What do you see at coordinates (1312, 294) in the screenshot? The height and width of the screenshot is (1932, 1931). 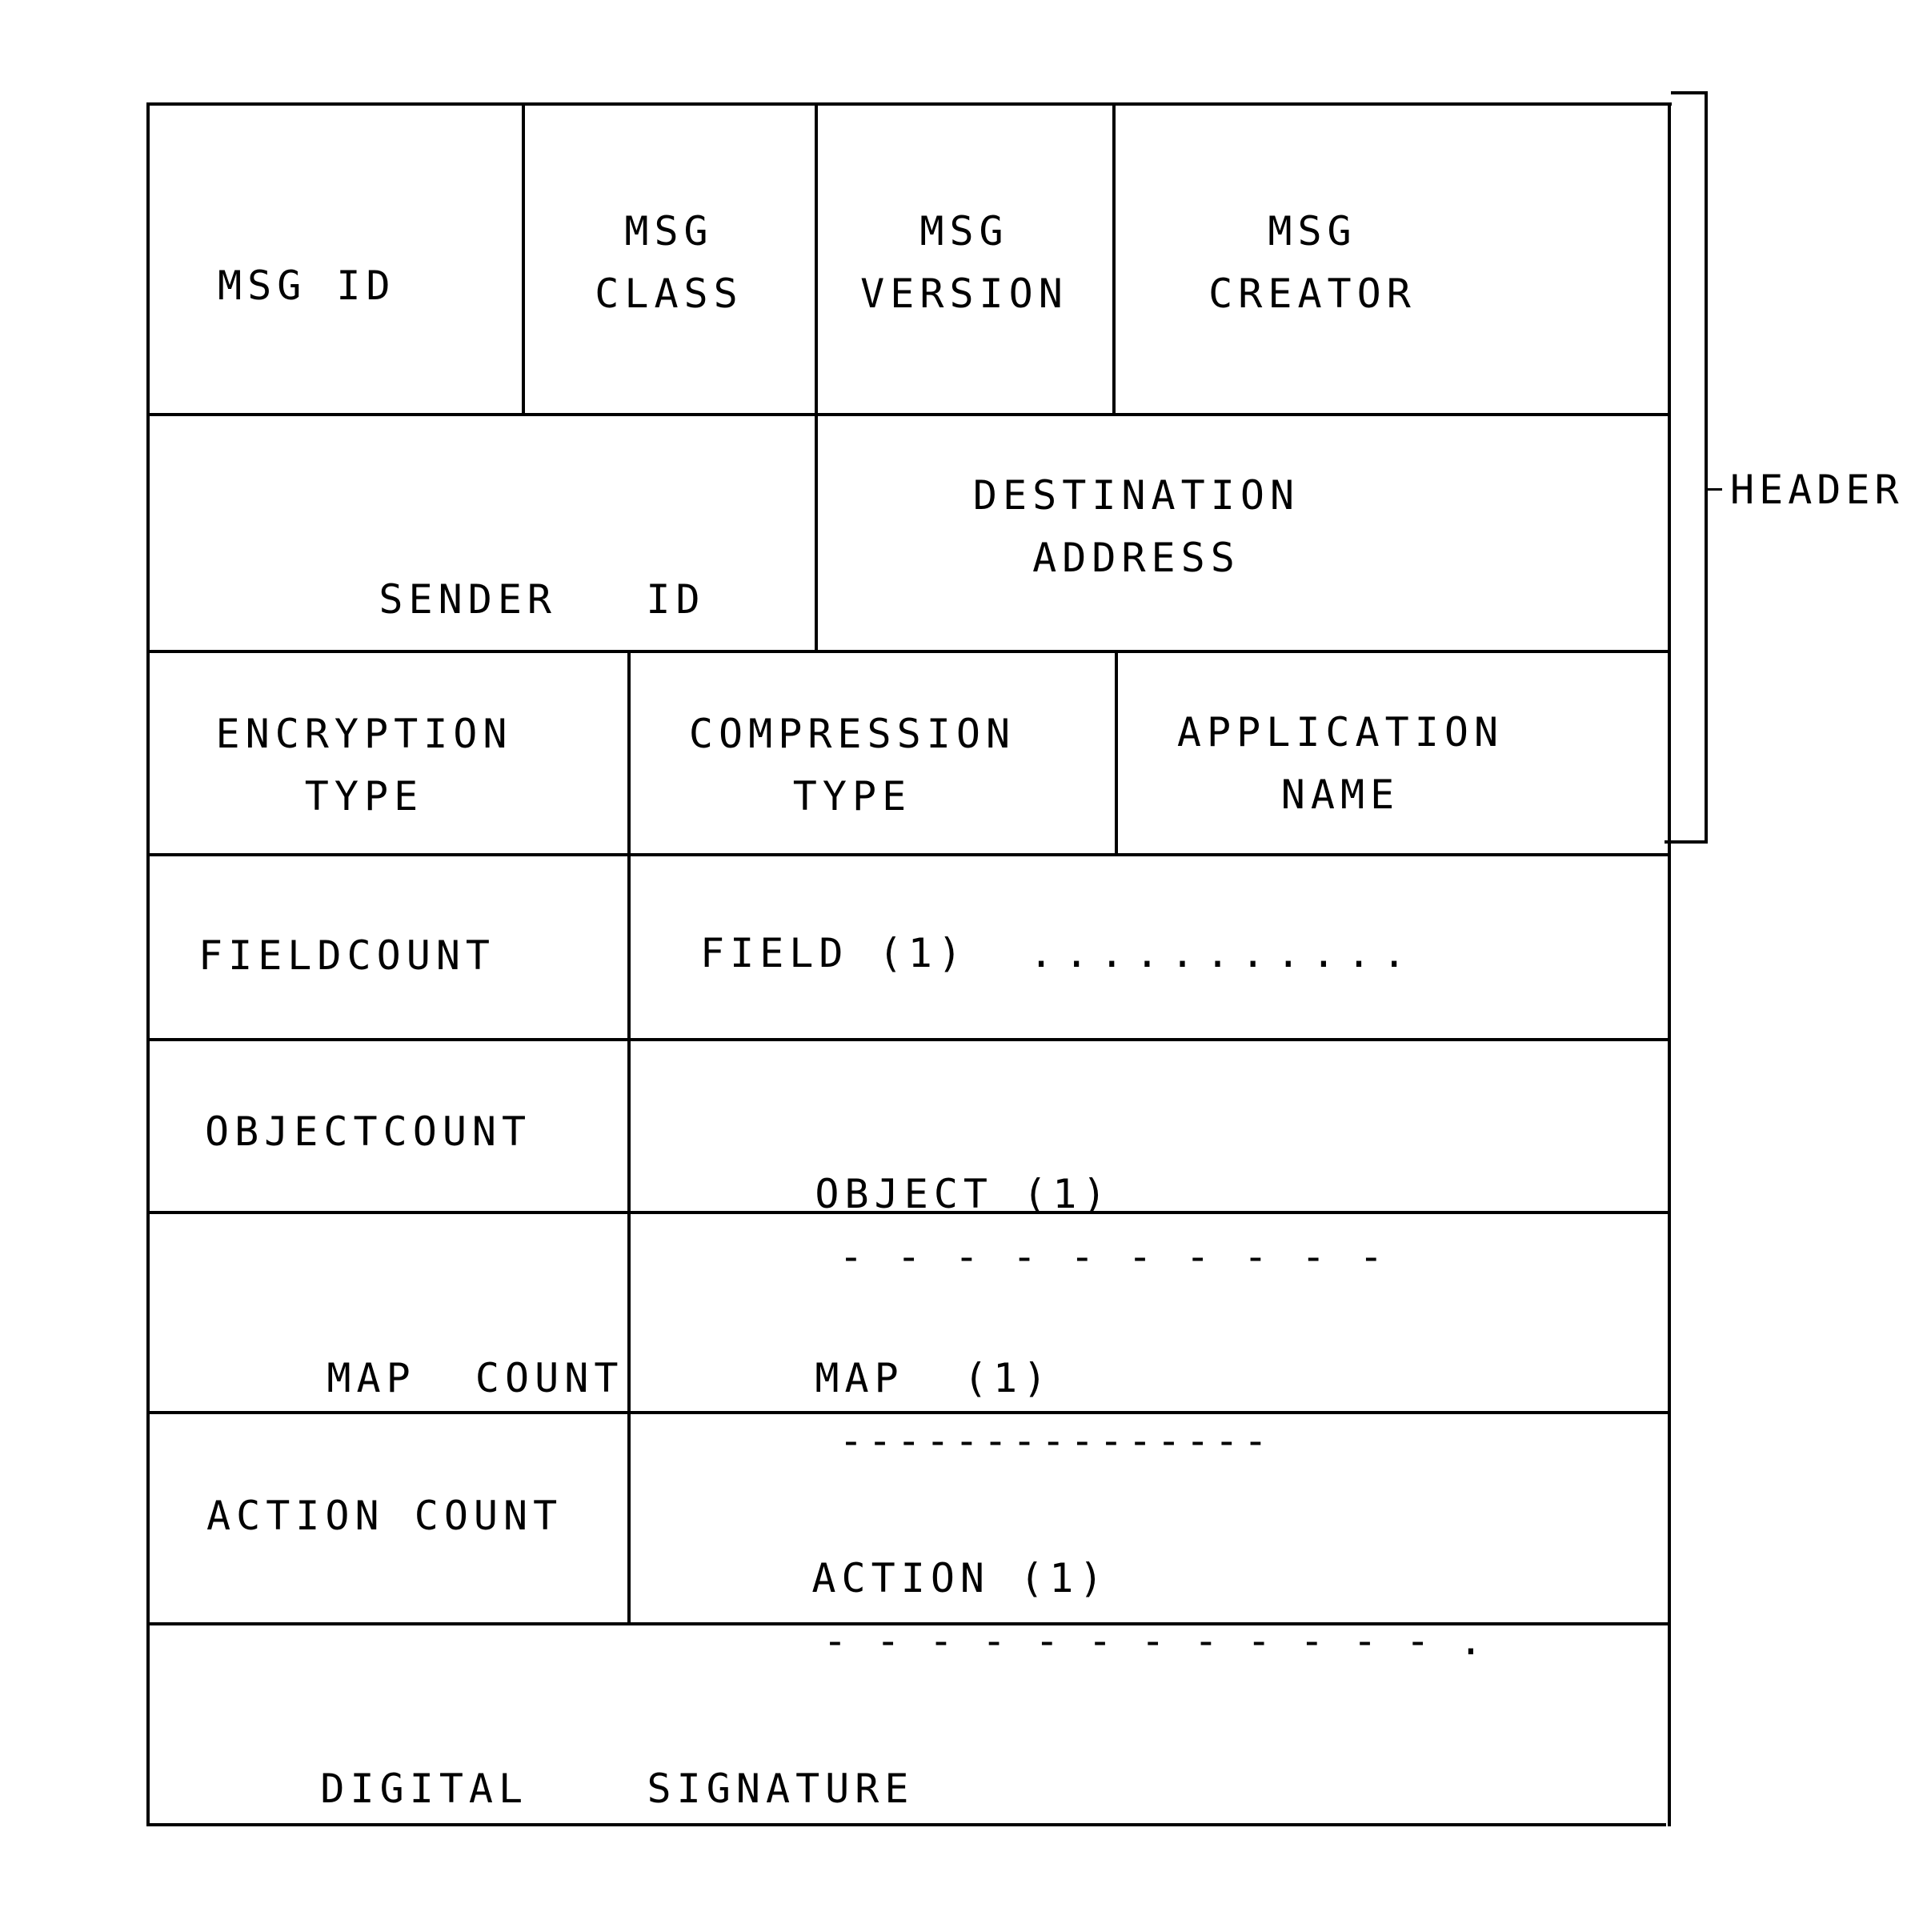 I see `cell-label-line: CREATOR` at bounding box center [1312, 294].